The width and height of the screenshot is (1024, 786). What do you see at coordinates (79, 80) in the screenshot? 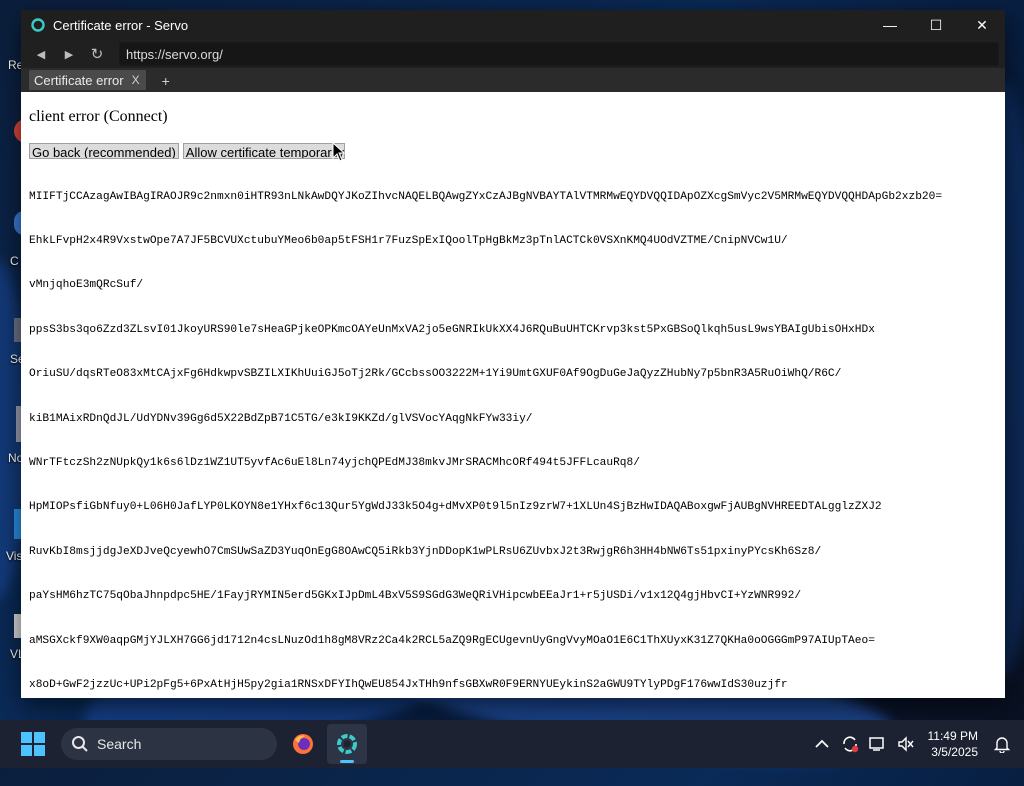
I see `tab-label: Certificate error` at bounding box center [79, 80].